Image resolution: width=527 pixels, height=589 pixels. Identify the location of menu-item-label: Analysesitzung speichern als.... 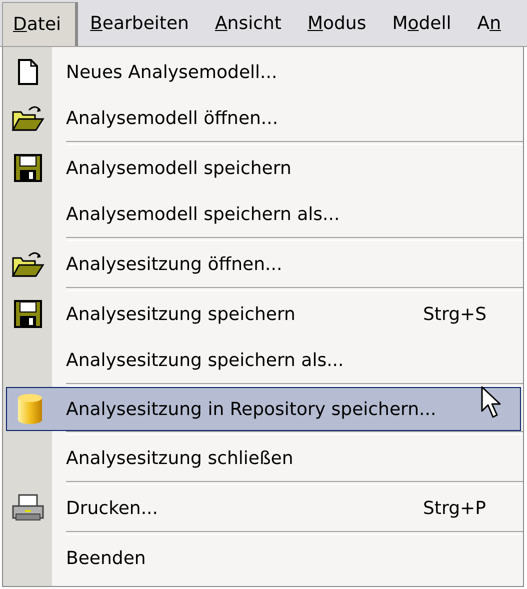
(205, 360).